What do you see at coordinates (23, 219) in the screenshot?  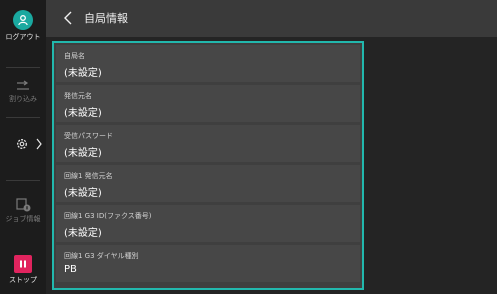 I see `job-info-label: ジョブ情報` at bounding box center [23, 219].